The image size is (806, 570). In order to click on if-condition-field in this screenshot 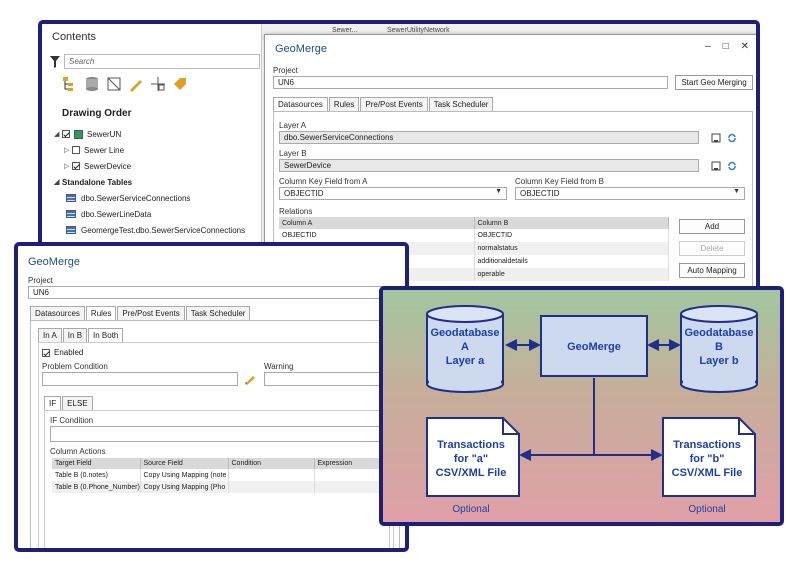, I will do `click(217, 434)`.